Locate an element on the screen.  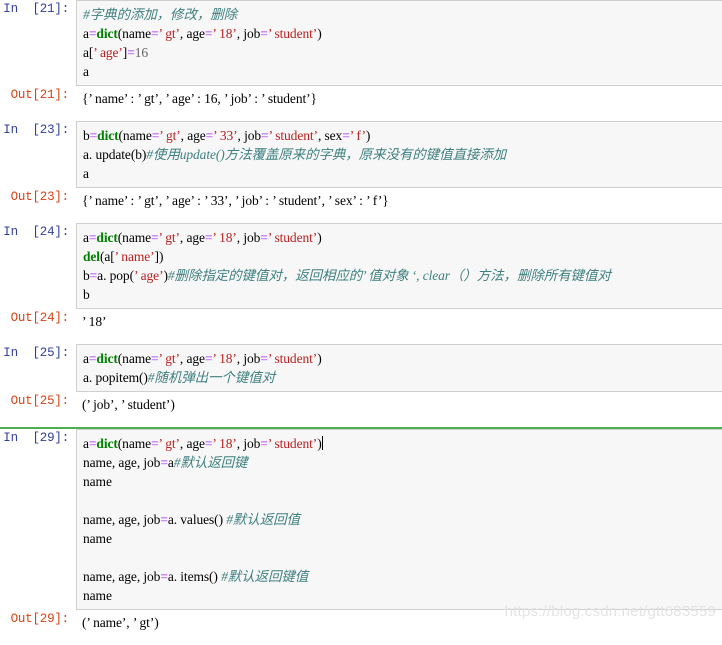
code-line: #字典的添加，修改，删除 is located at coordinates (402, 14).